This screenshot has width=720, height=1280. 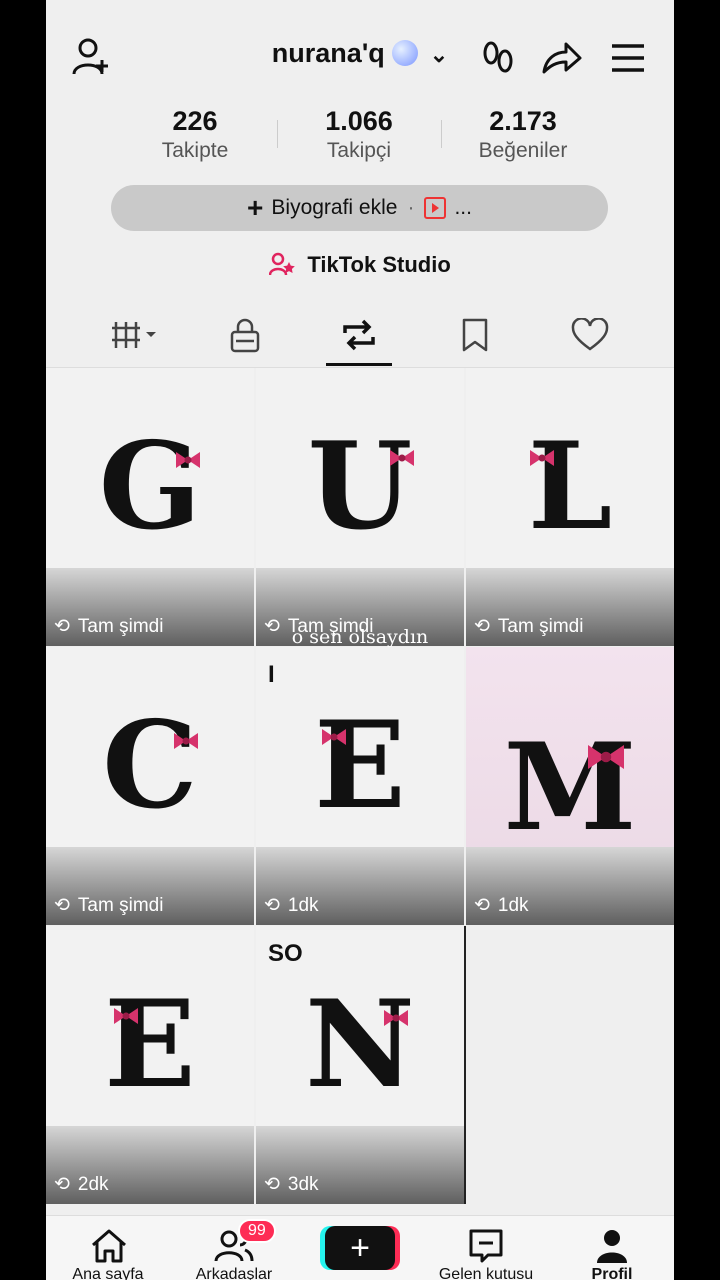 I want to click on post-letter: M, so click(x=570, y=787).